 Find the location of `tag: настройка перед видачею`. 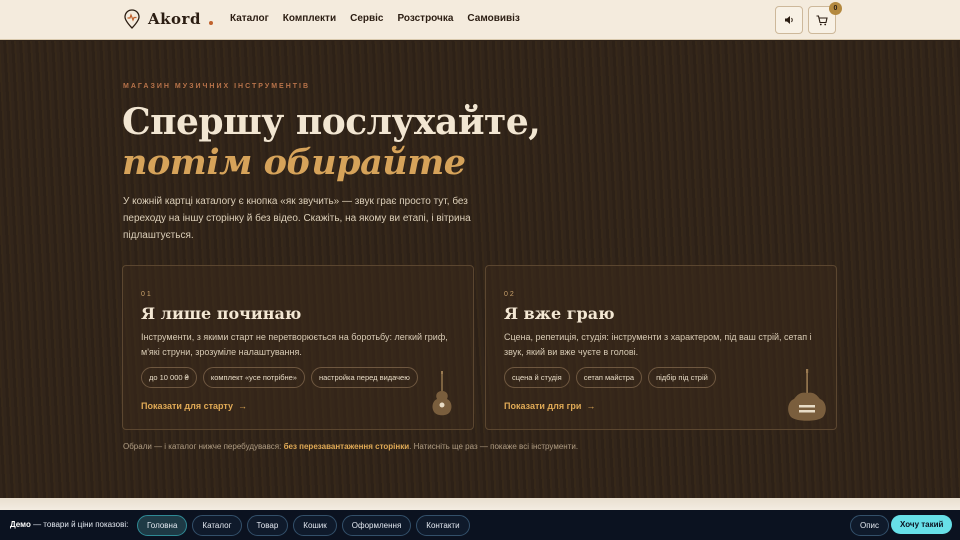

tag: настройка перед видачею is located at coordinates (364, 377).